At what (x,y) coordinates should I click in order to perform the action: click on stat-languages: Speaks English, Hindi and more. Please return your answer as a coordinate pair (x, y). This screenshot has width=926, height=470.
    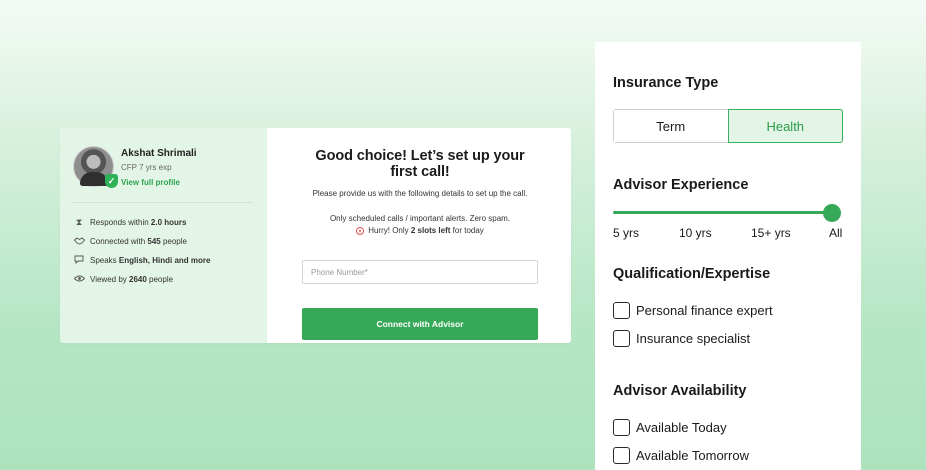
    Looking at the image, I should click on (163, 260).